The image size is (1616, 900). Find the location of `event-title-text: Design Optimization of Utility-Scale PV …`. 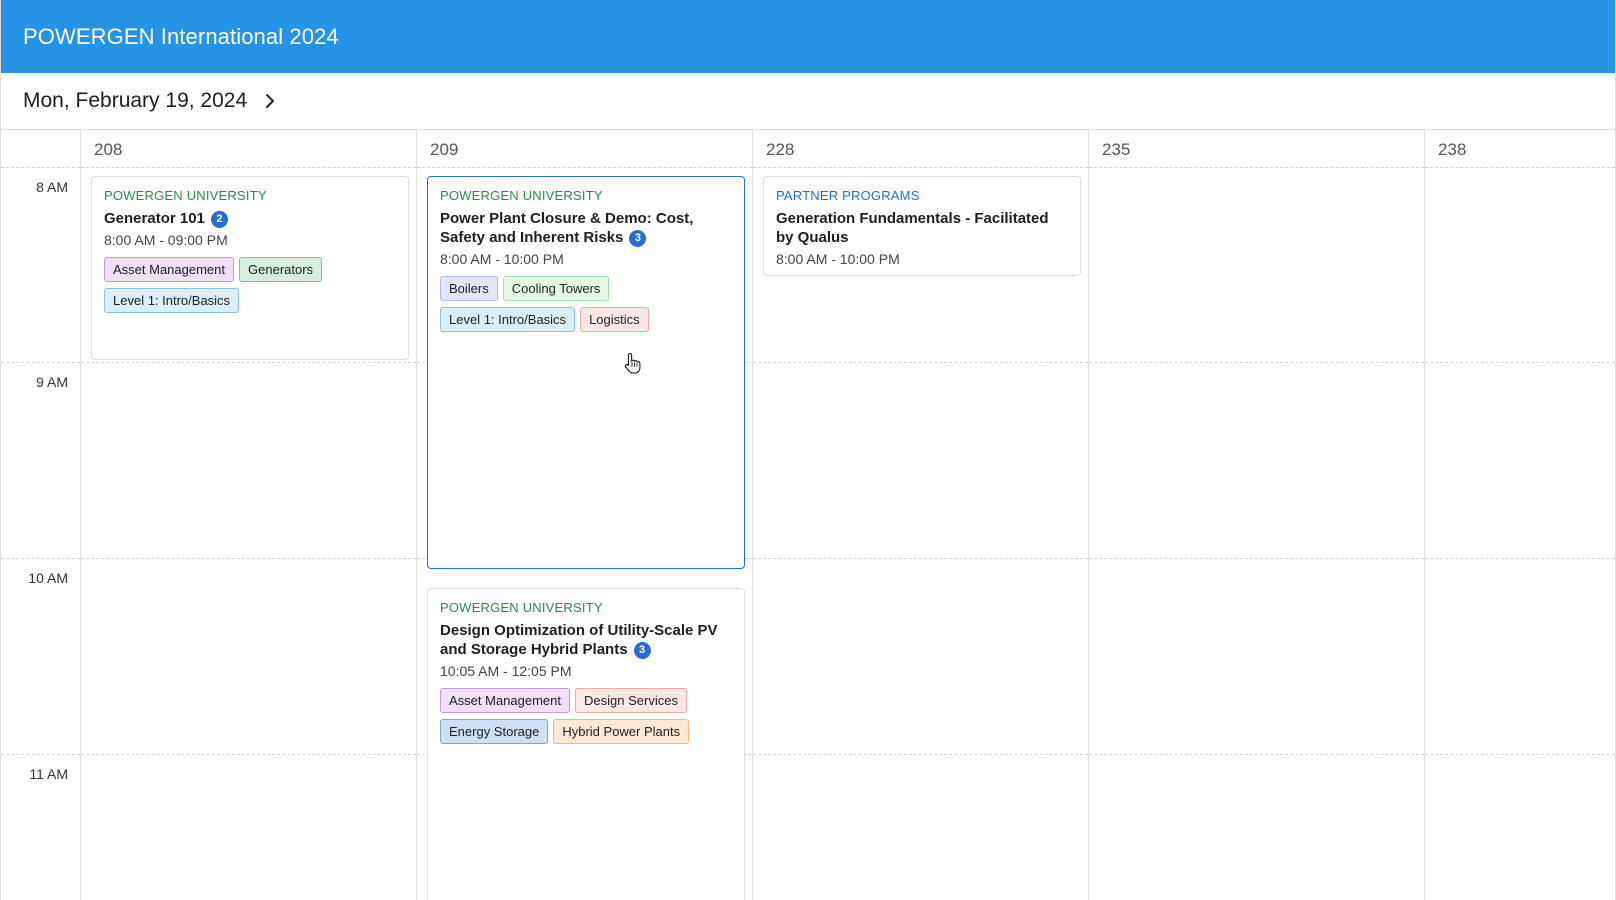

event-title-text: Design Optimization of Utility-Scale PV … is located at coordinates (579, 640).